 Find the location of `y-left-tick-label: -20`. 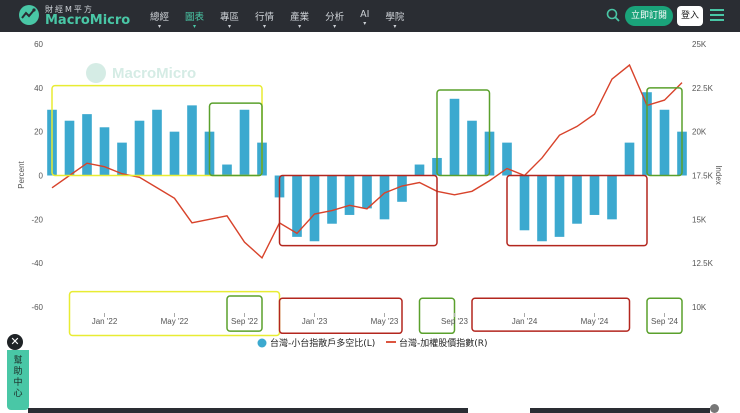

y-left-tick-label: -20 is located at coordinates (37, 219).